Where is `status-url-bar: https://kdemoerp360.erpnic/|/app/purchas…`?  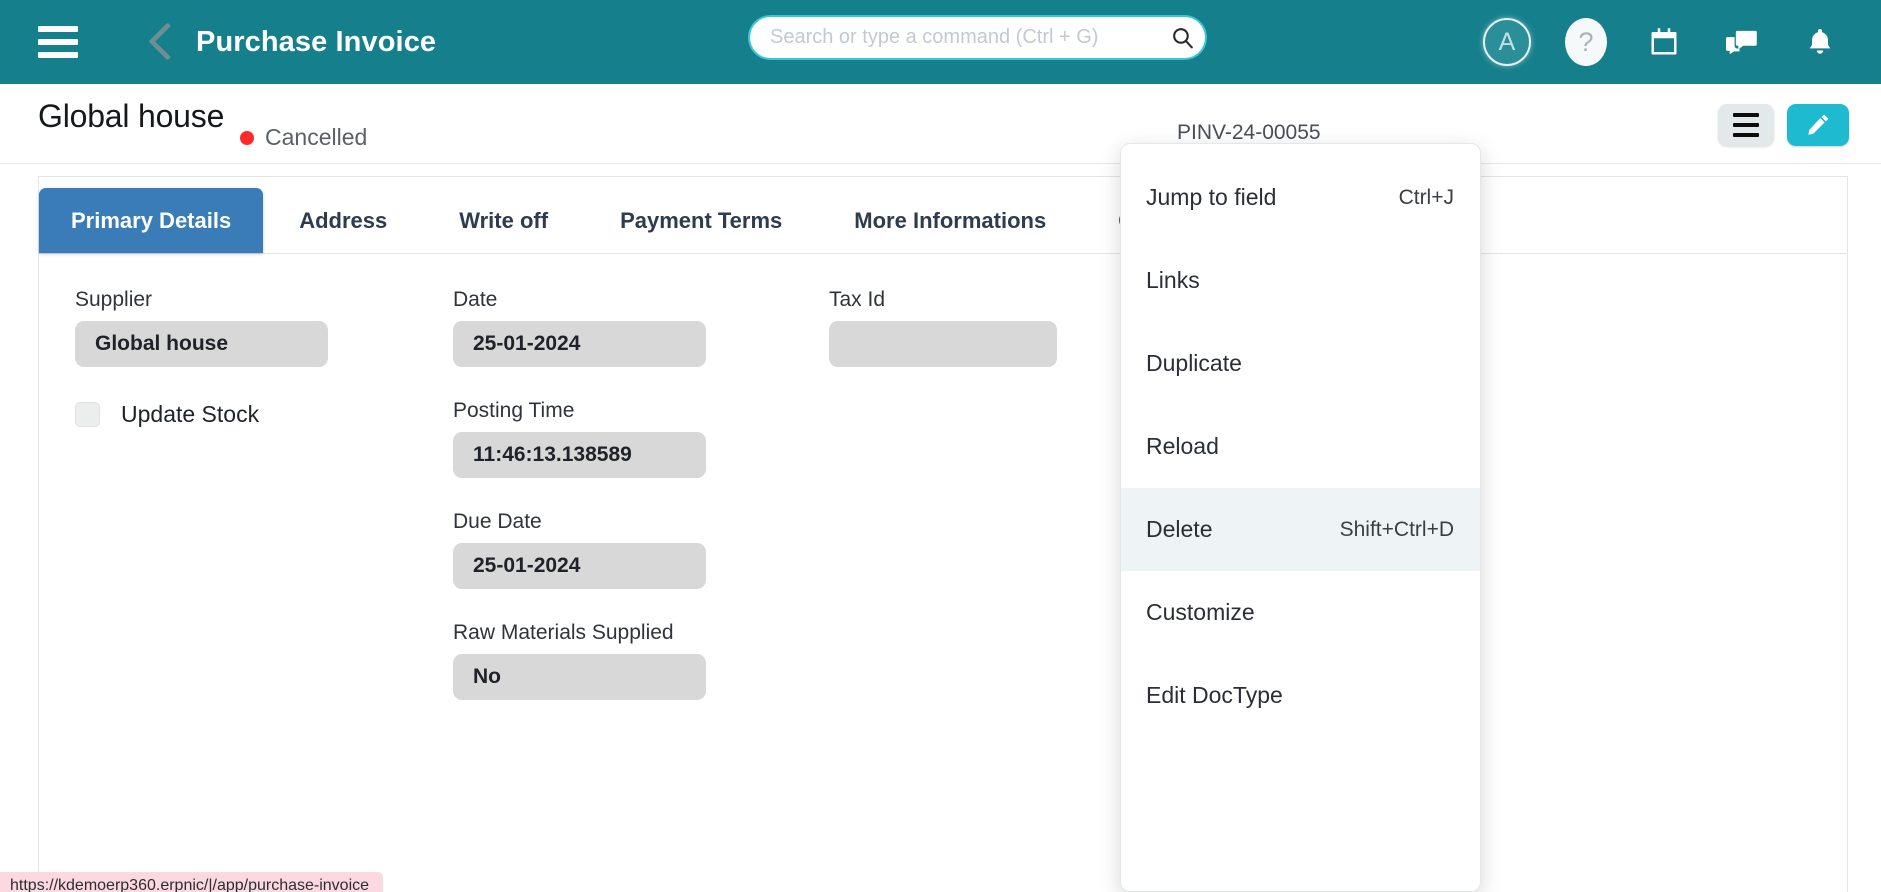 status-url-bar: https://kdemoerp360.erpnic/|/app/purchas… is located at coordinates (192, 882).